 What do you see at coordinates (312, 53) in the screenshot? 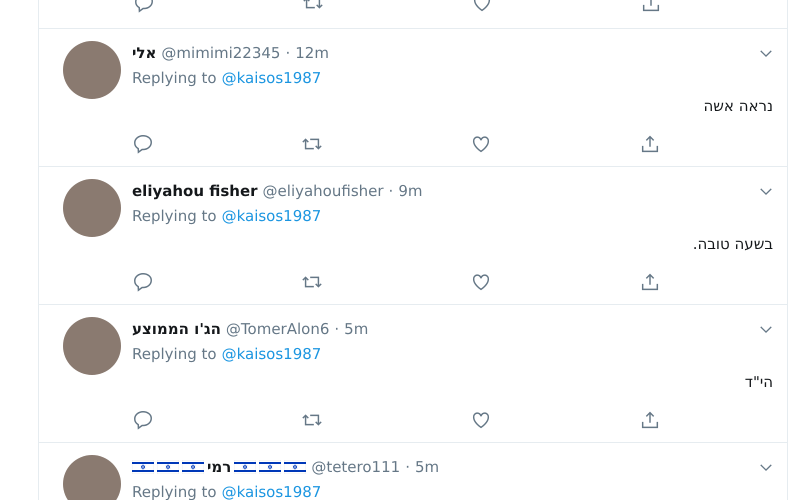
I see `tweet-time: 12m` at bounding box center [312, 53].